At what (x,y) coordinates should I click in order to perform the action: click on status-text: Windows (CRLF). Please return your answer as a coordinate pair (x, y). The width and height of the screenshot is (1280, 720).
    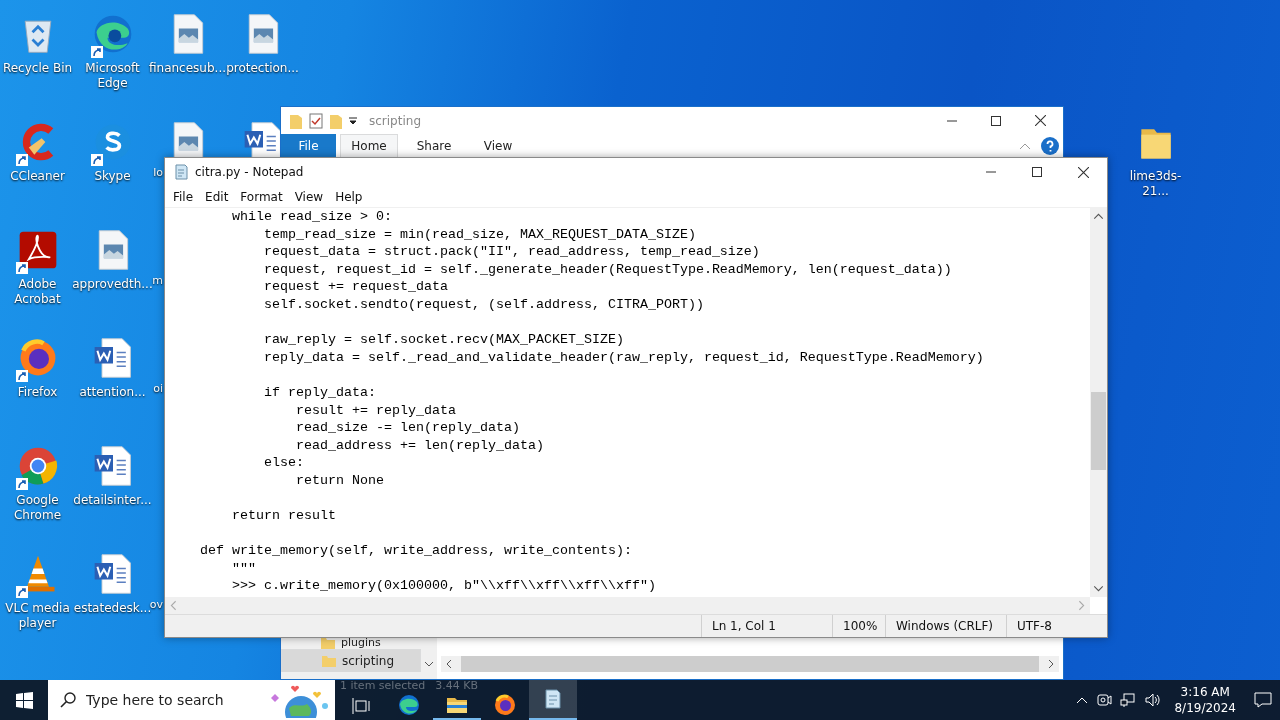
    Looking at the image, I should click on (945, 626).